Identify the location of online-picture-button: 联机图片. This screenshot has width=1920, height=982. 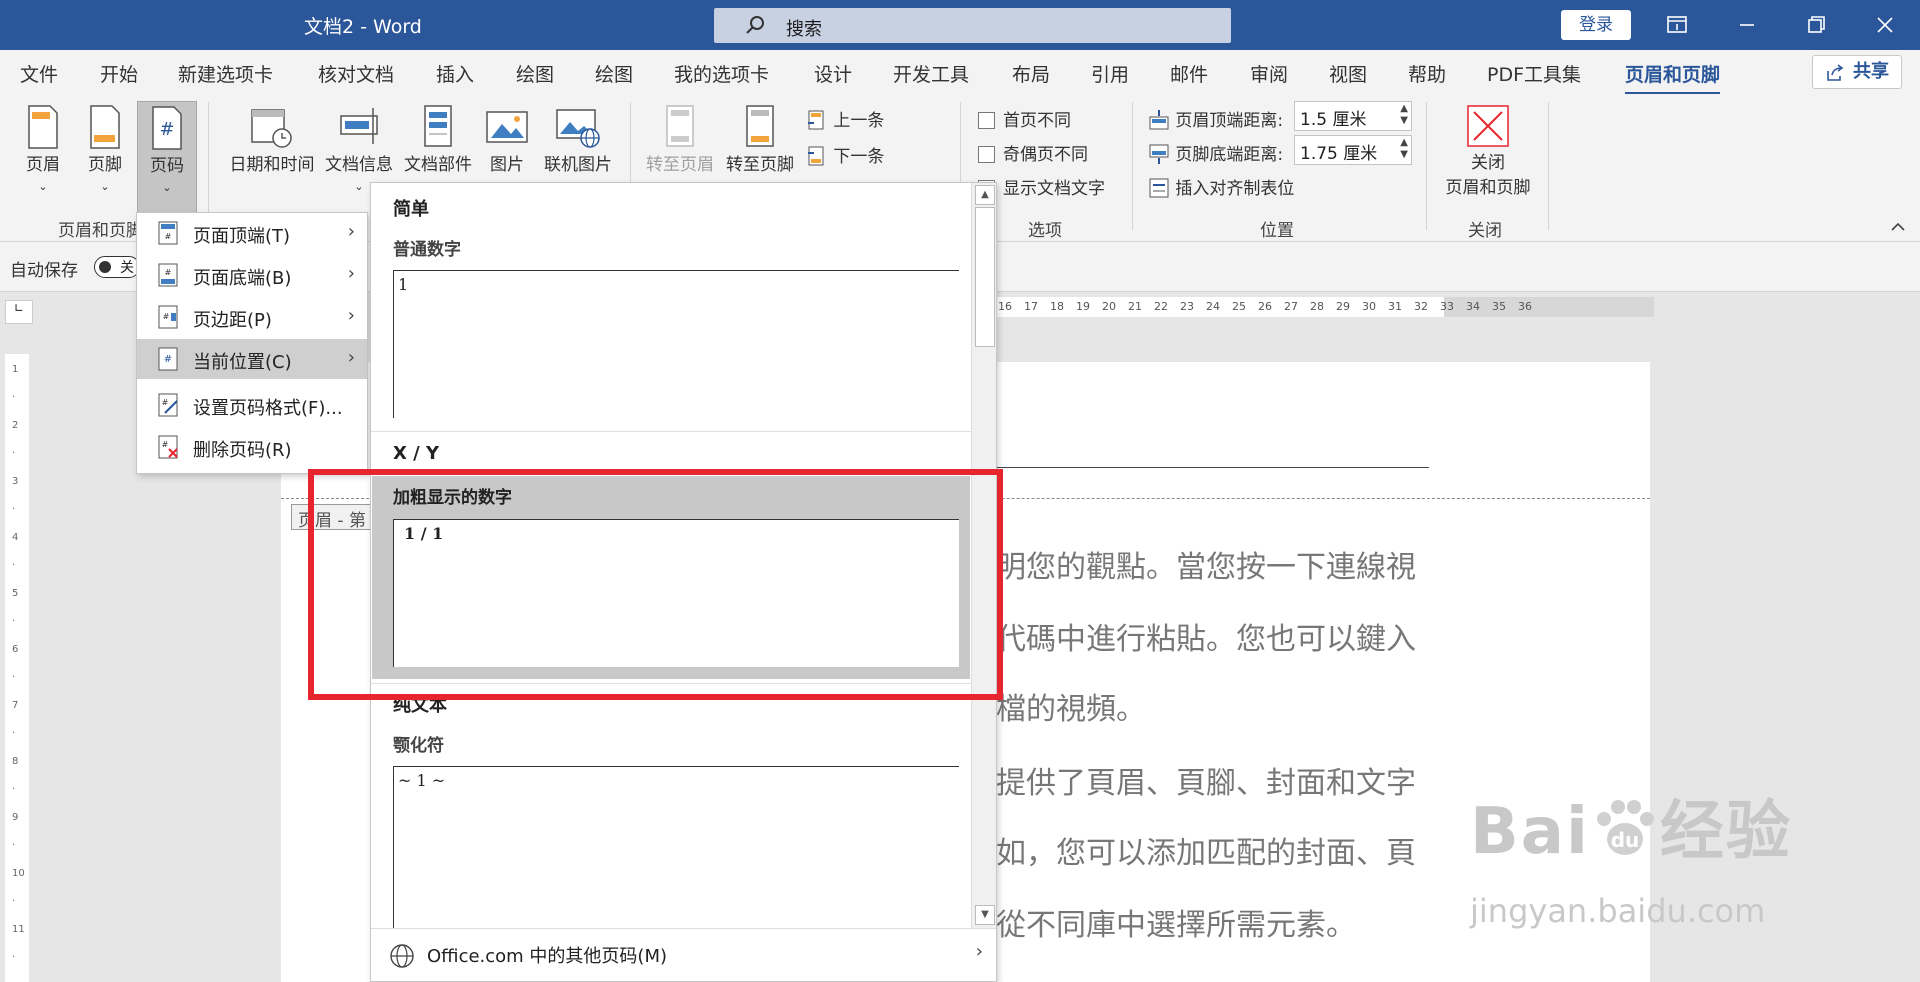
(578, 139).